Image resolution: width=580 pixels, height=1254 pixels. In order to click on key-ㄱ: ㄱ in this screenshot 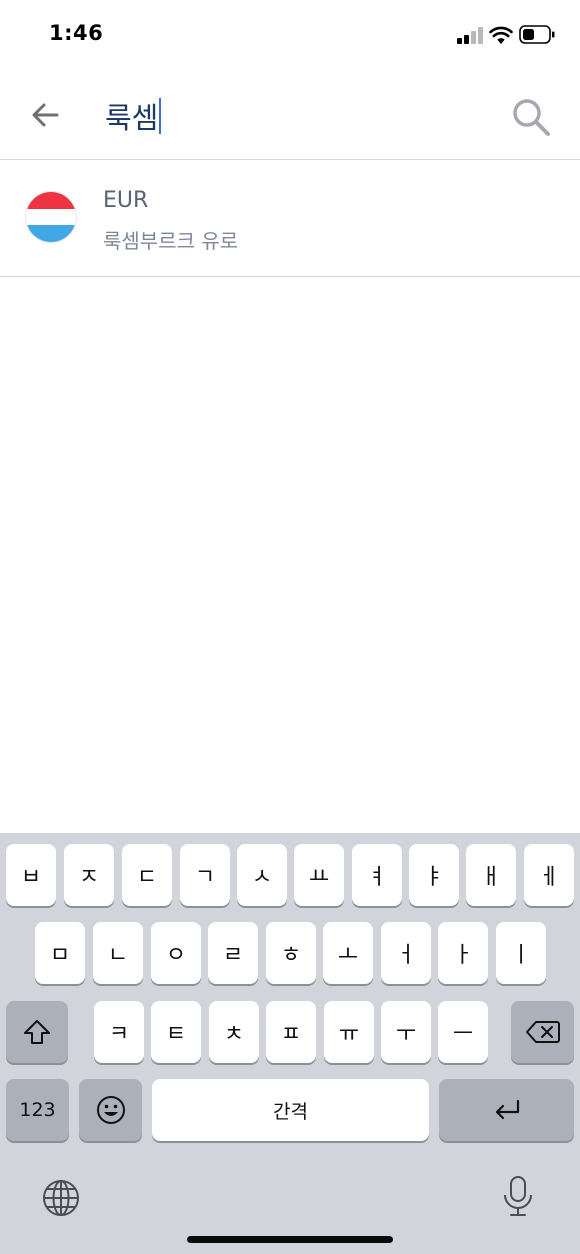, I will do `click(205, 875)`.